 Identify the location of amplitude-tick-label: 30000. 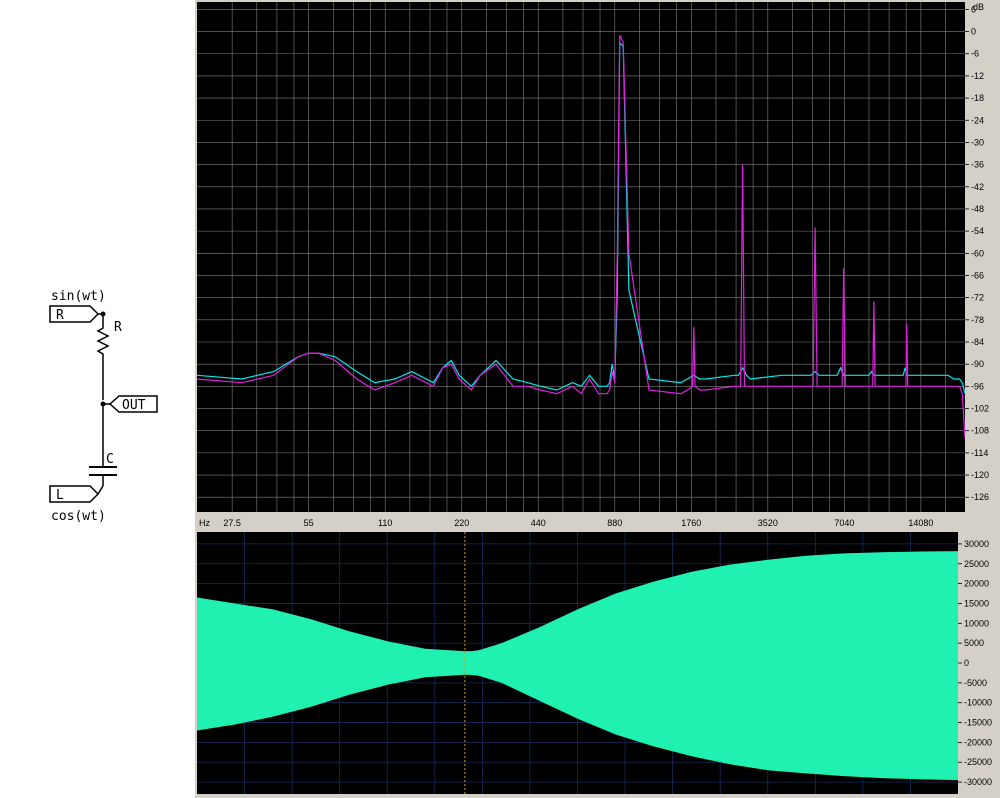
(976, 544).